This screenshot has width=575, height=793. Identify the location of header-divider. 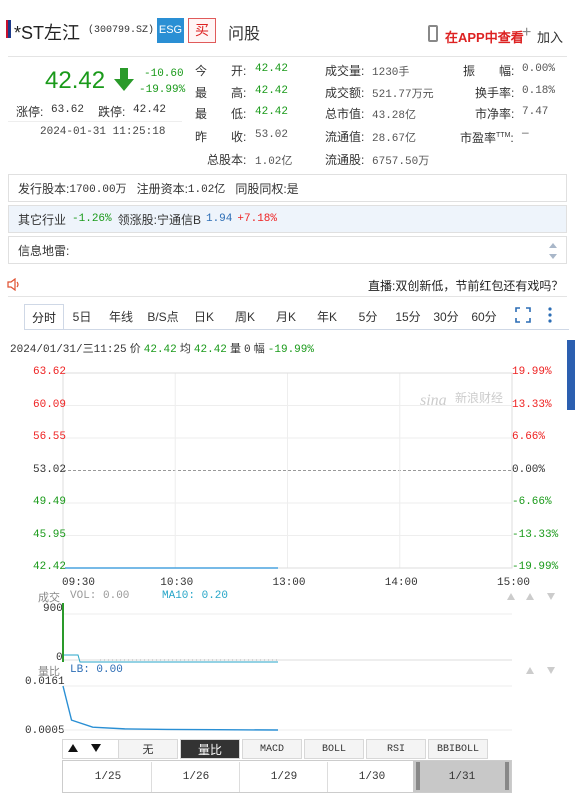
(287, 56).